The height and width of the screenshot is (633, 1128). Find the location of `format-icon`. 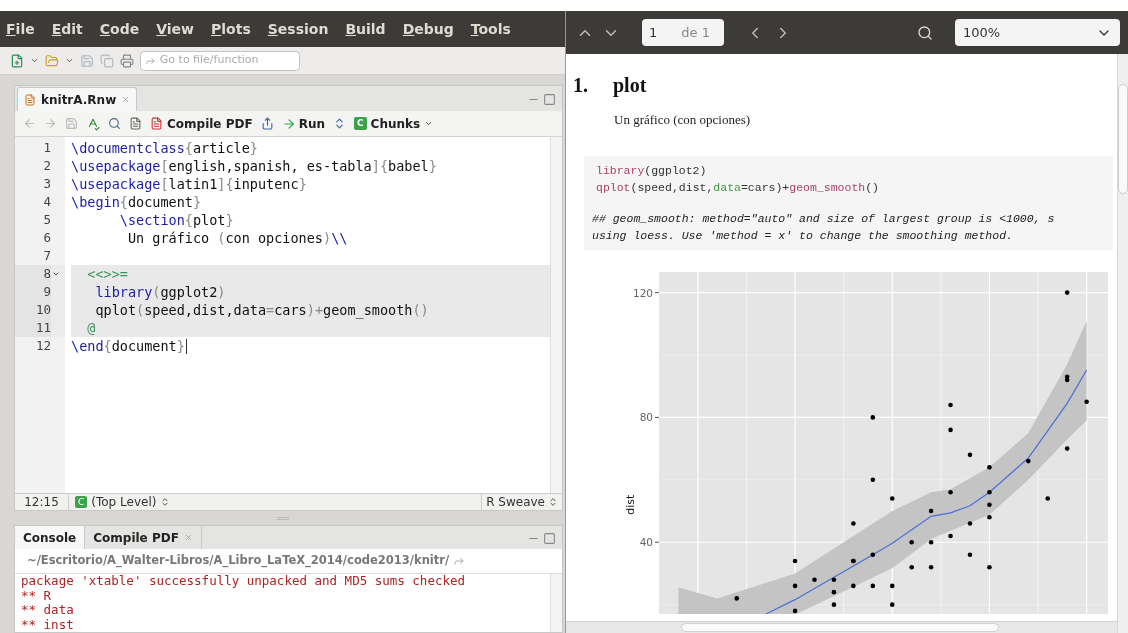

format-icon is located at coordinates (135, 123).